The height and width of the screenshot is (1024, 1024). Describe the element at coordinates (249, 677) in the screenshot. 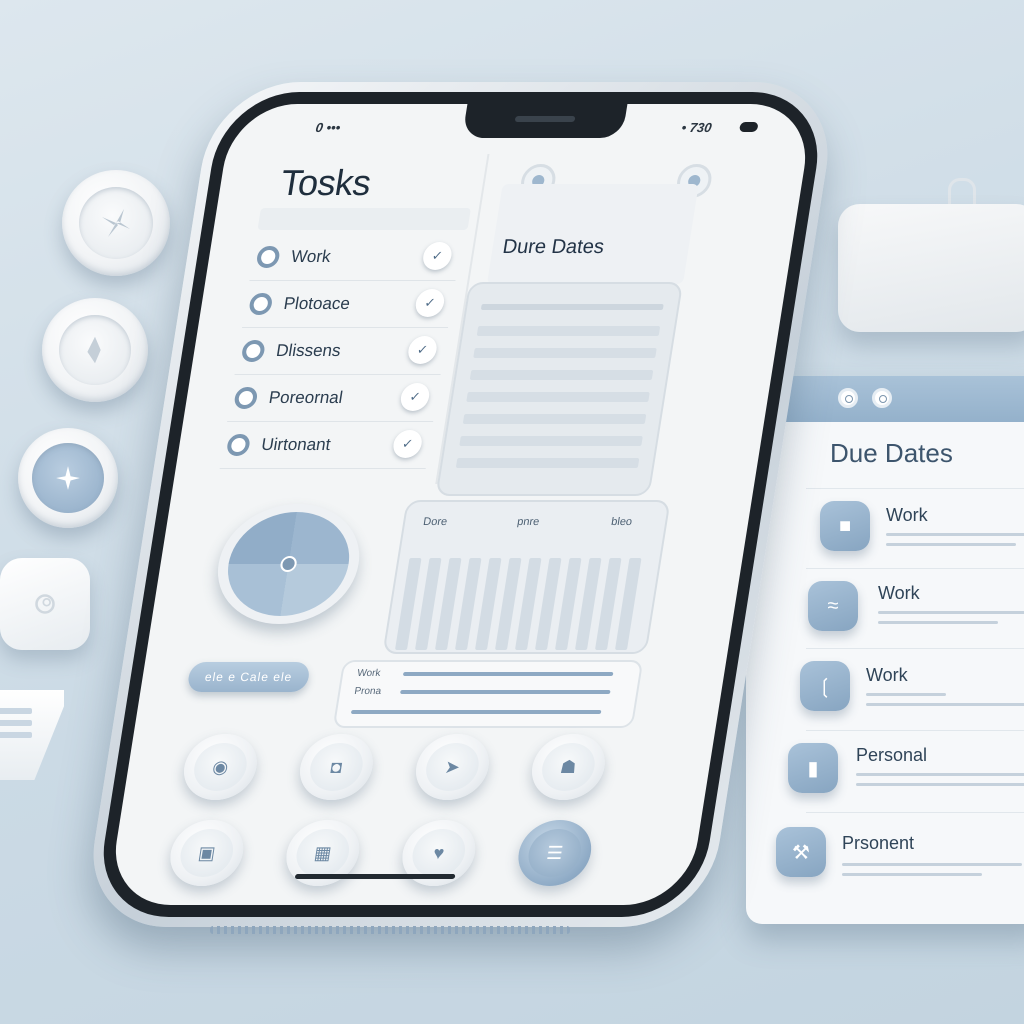

I see `date-pill-button: ele e Cale ele` at that location.